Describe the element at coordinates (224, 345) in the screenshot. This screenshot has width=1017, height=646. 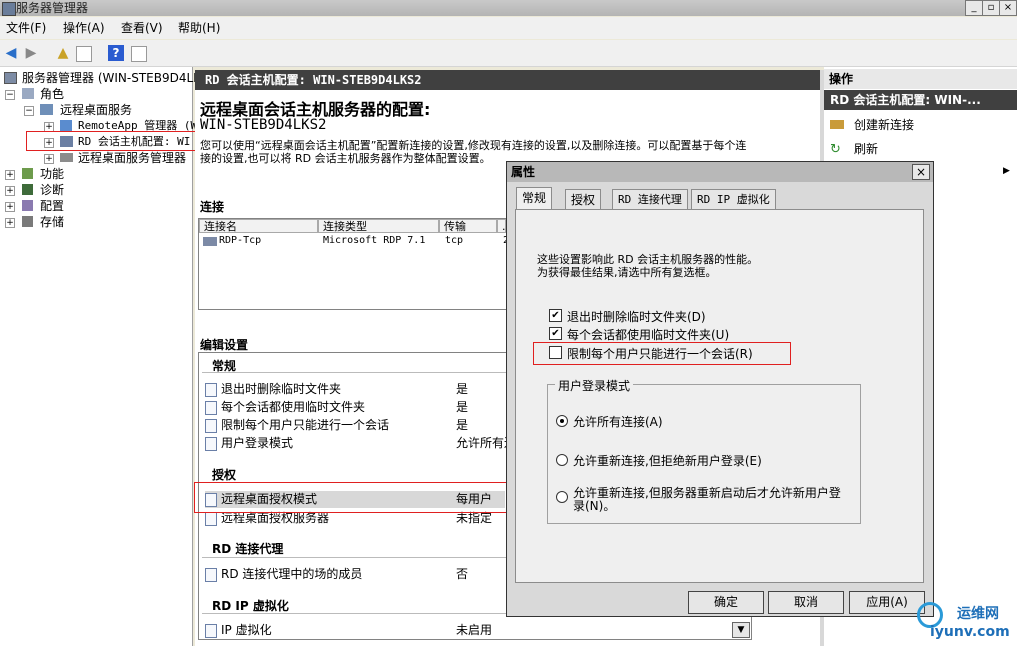
I see `edit-settings-title: 编辑设置` at that location.